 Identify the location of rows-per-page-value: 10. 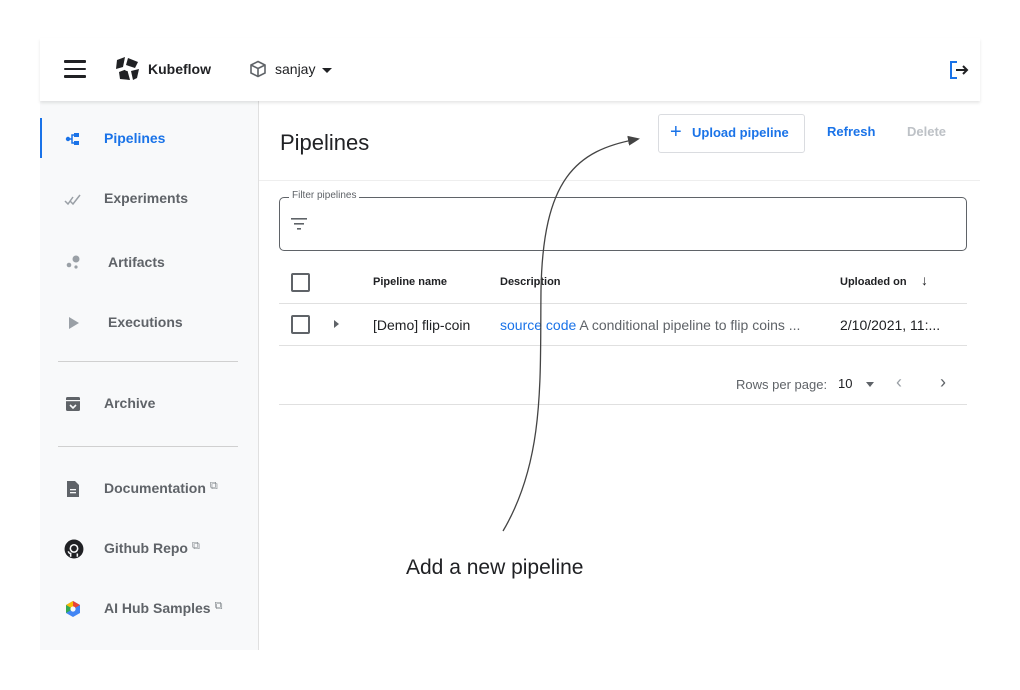
(845, 383).